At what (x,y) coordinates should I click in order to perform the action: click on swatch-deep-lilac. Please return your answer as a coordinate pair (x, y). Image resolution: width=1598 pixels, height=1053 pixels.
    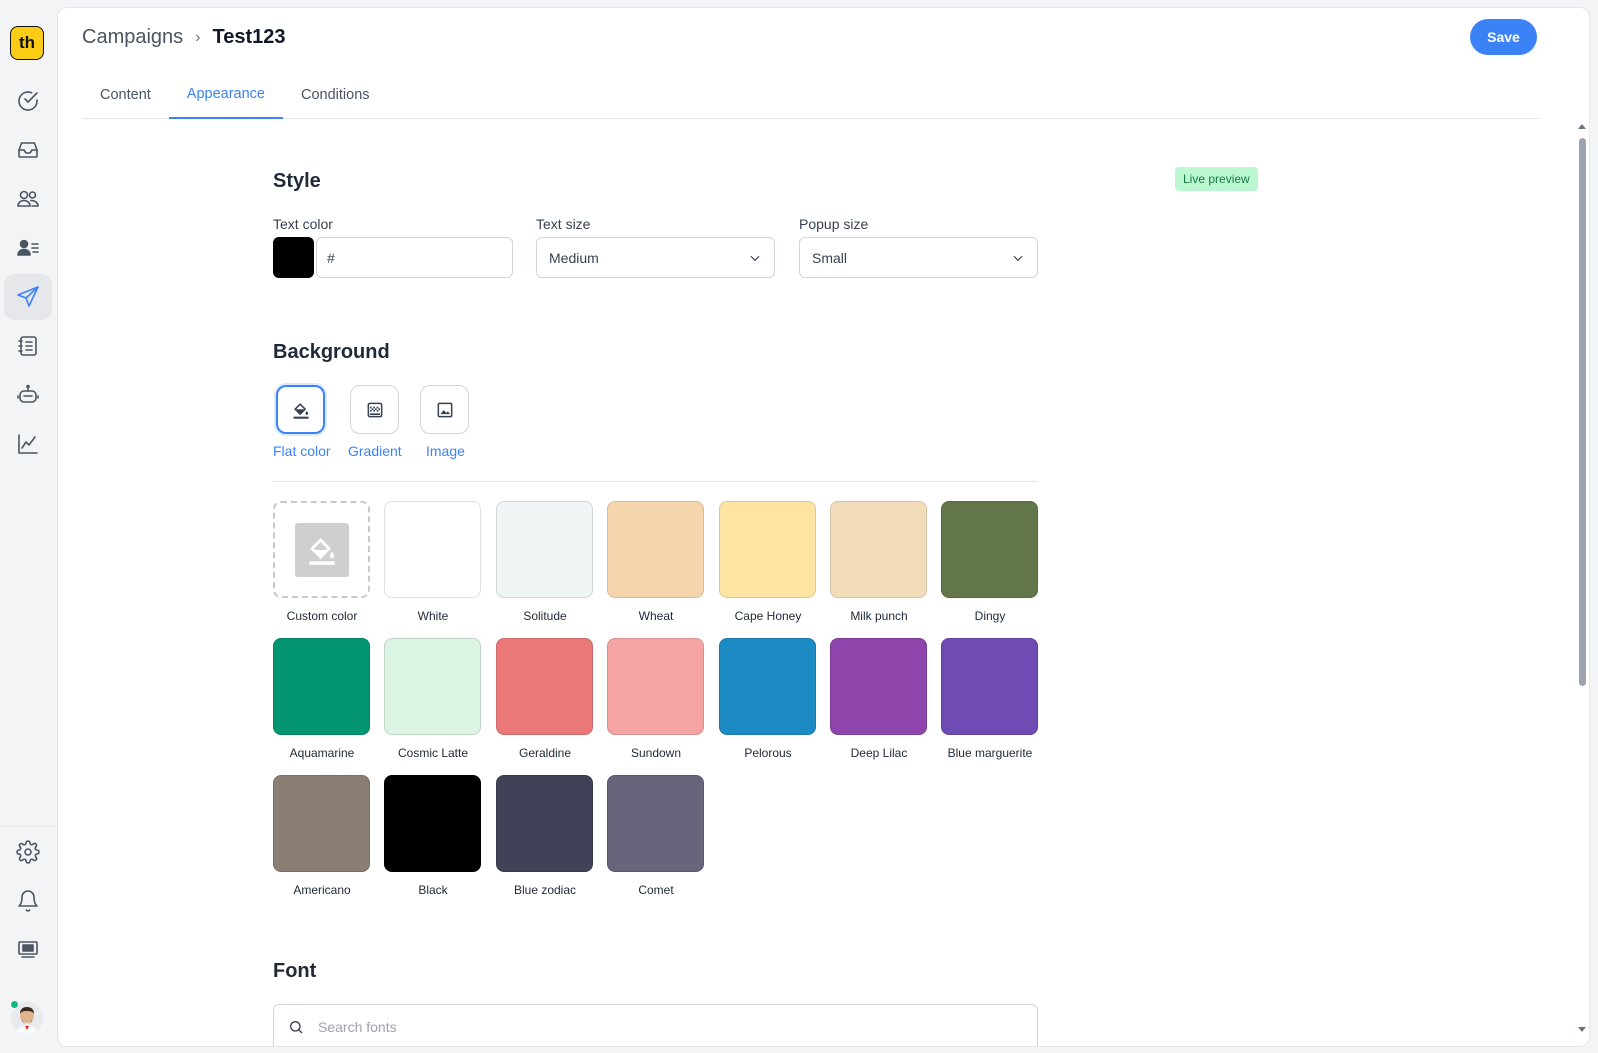
    Looking at the image, I should click on (878, 686).